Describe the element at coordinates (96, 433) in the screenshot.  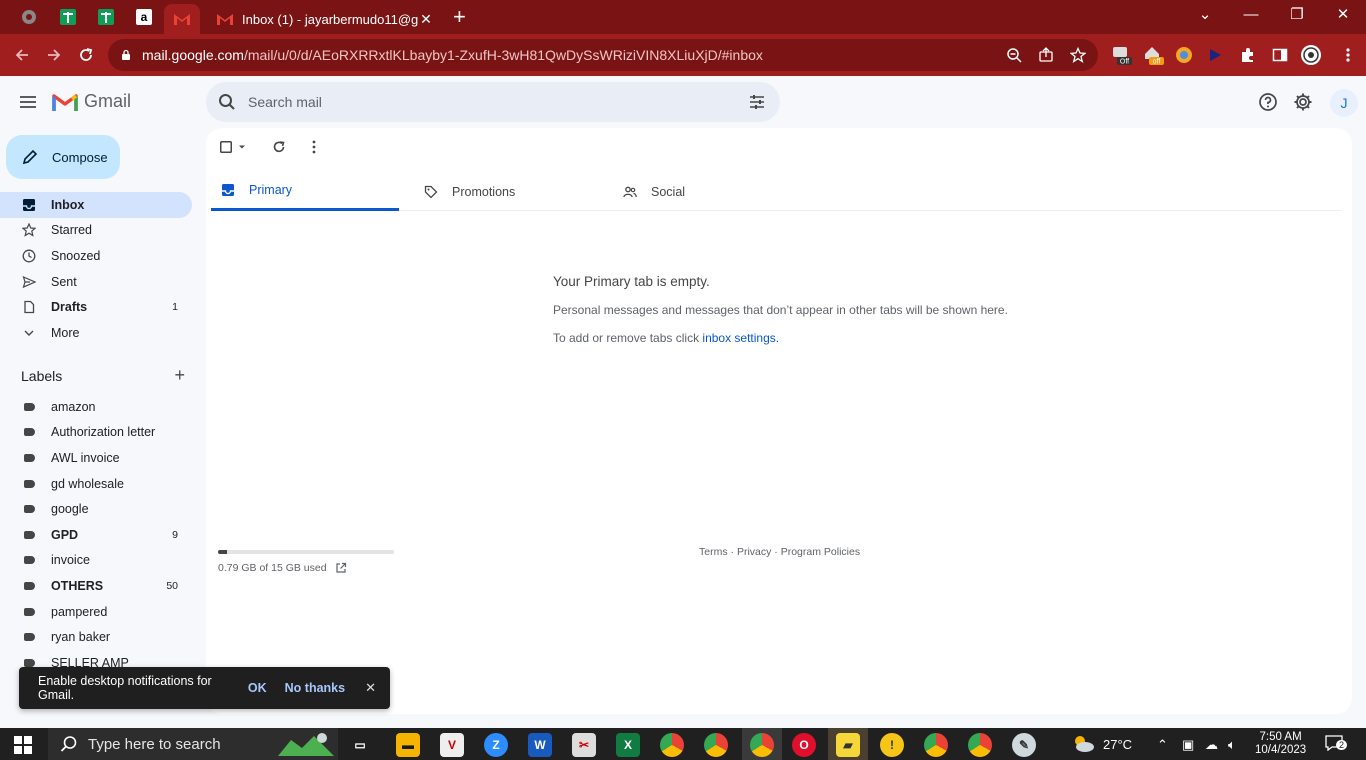
I see `label-item: Authorization letter` at that location.